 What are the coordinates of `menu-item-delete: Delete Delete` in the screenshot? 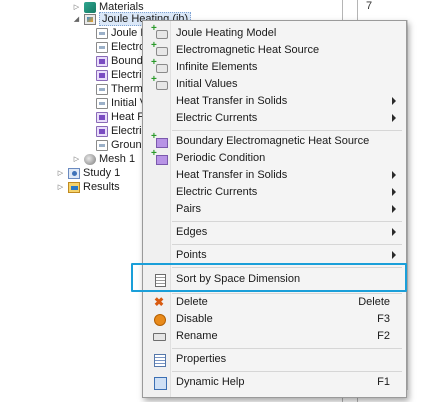 It's located at (274, 302).